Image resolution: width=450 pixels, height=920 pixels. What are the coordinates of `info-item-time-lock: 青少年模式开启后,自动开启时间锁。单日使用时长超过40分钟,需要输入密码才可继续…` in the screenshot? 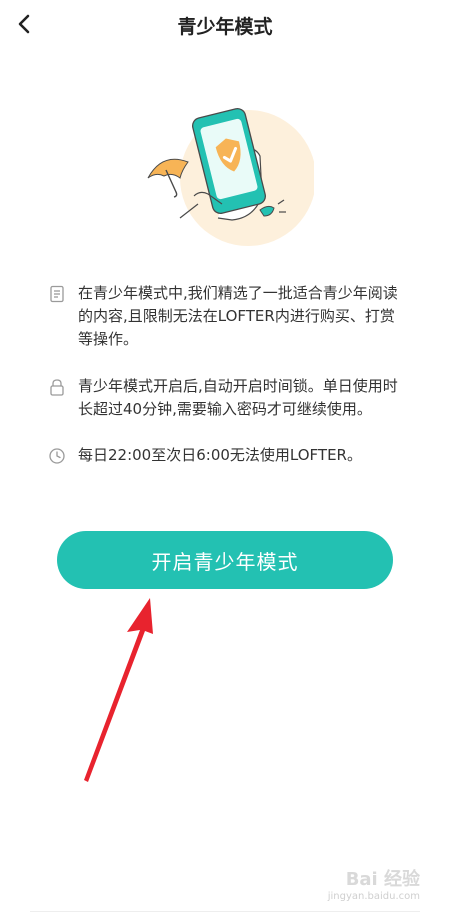 It's located at (228, 398).